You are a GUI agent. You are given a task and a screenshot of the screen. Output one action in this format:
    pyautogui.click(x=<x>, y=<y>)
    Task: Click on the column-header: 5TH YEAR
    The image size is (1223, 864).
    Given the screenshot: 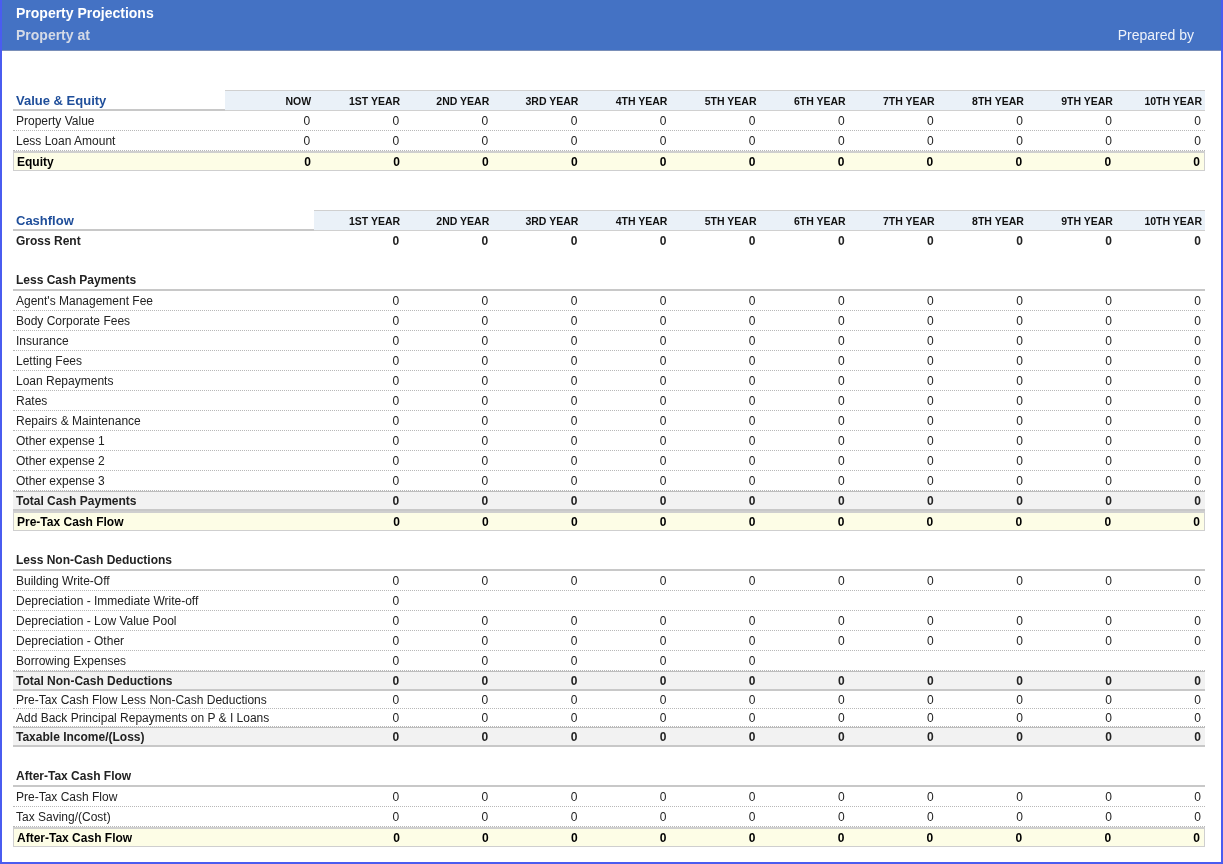 What is the action you would take?
    pyautogui.click(x=730, y=220)
    